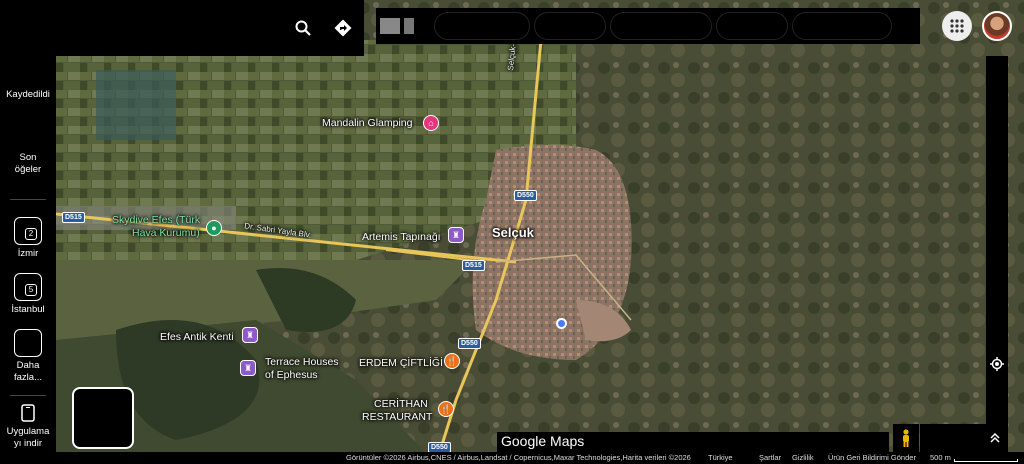 The height and width of the screenshot is (464, 1024). What do you see at coordinates (986, 460) in the screenshot?
I see `scale-bar` at bounding box center [986, 460].